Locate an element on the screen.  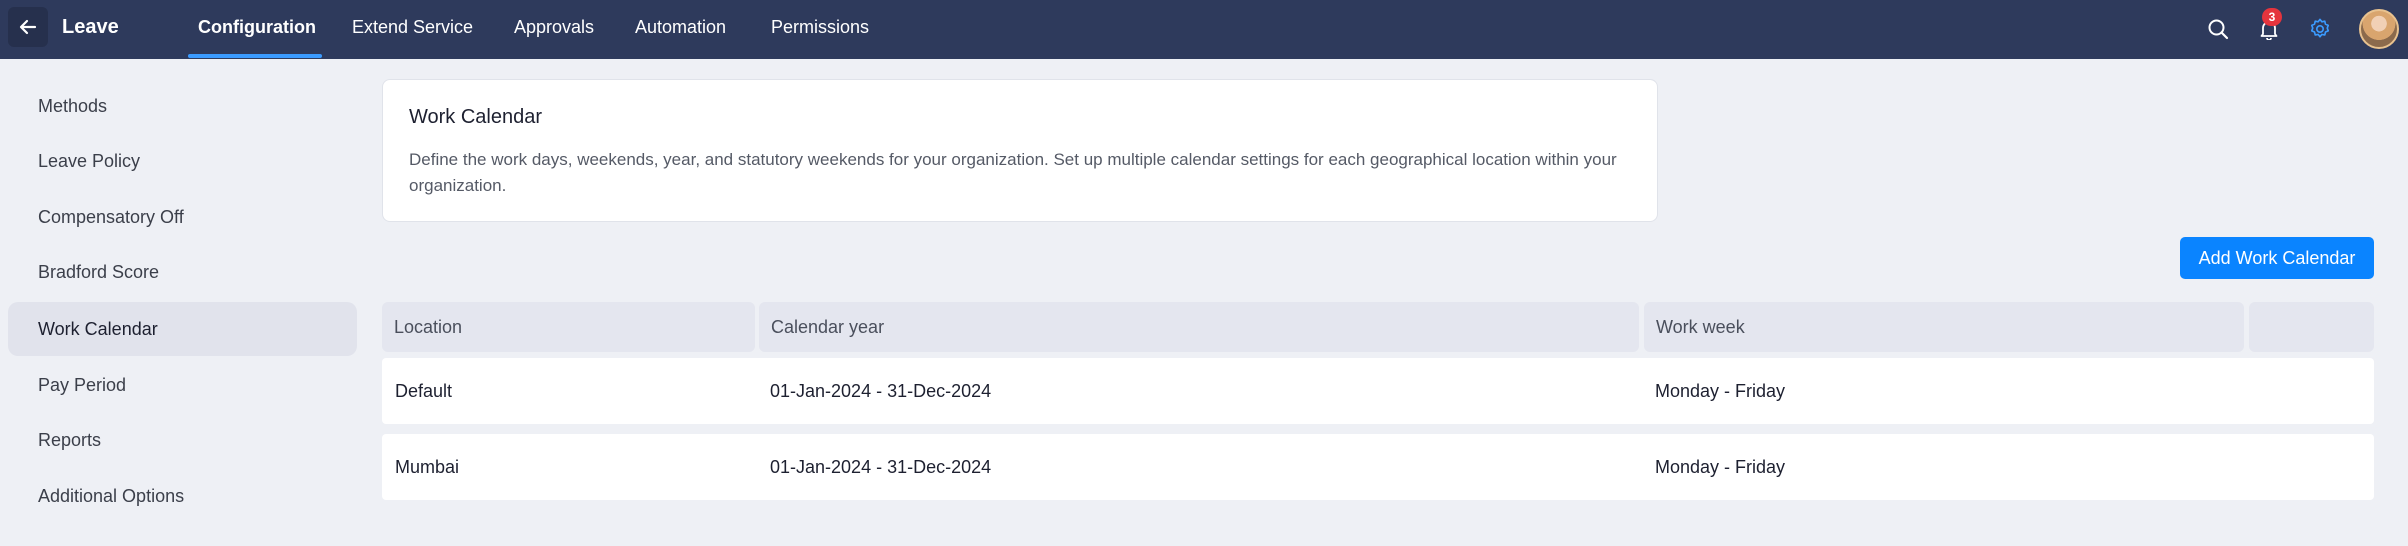
sidebar-item-label: Methods is located at coordinates (73, 105).